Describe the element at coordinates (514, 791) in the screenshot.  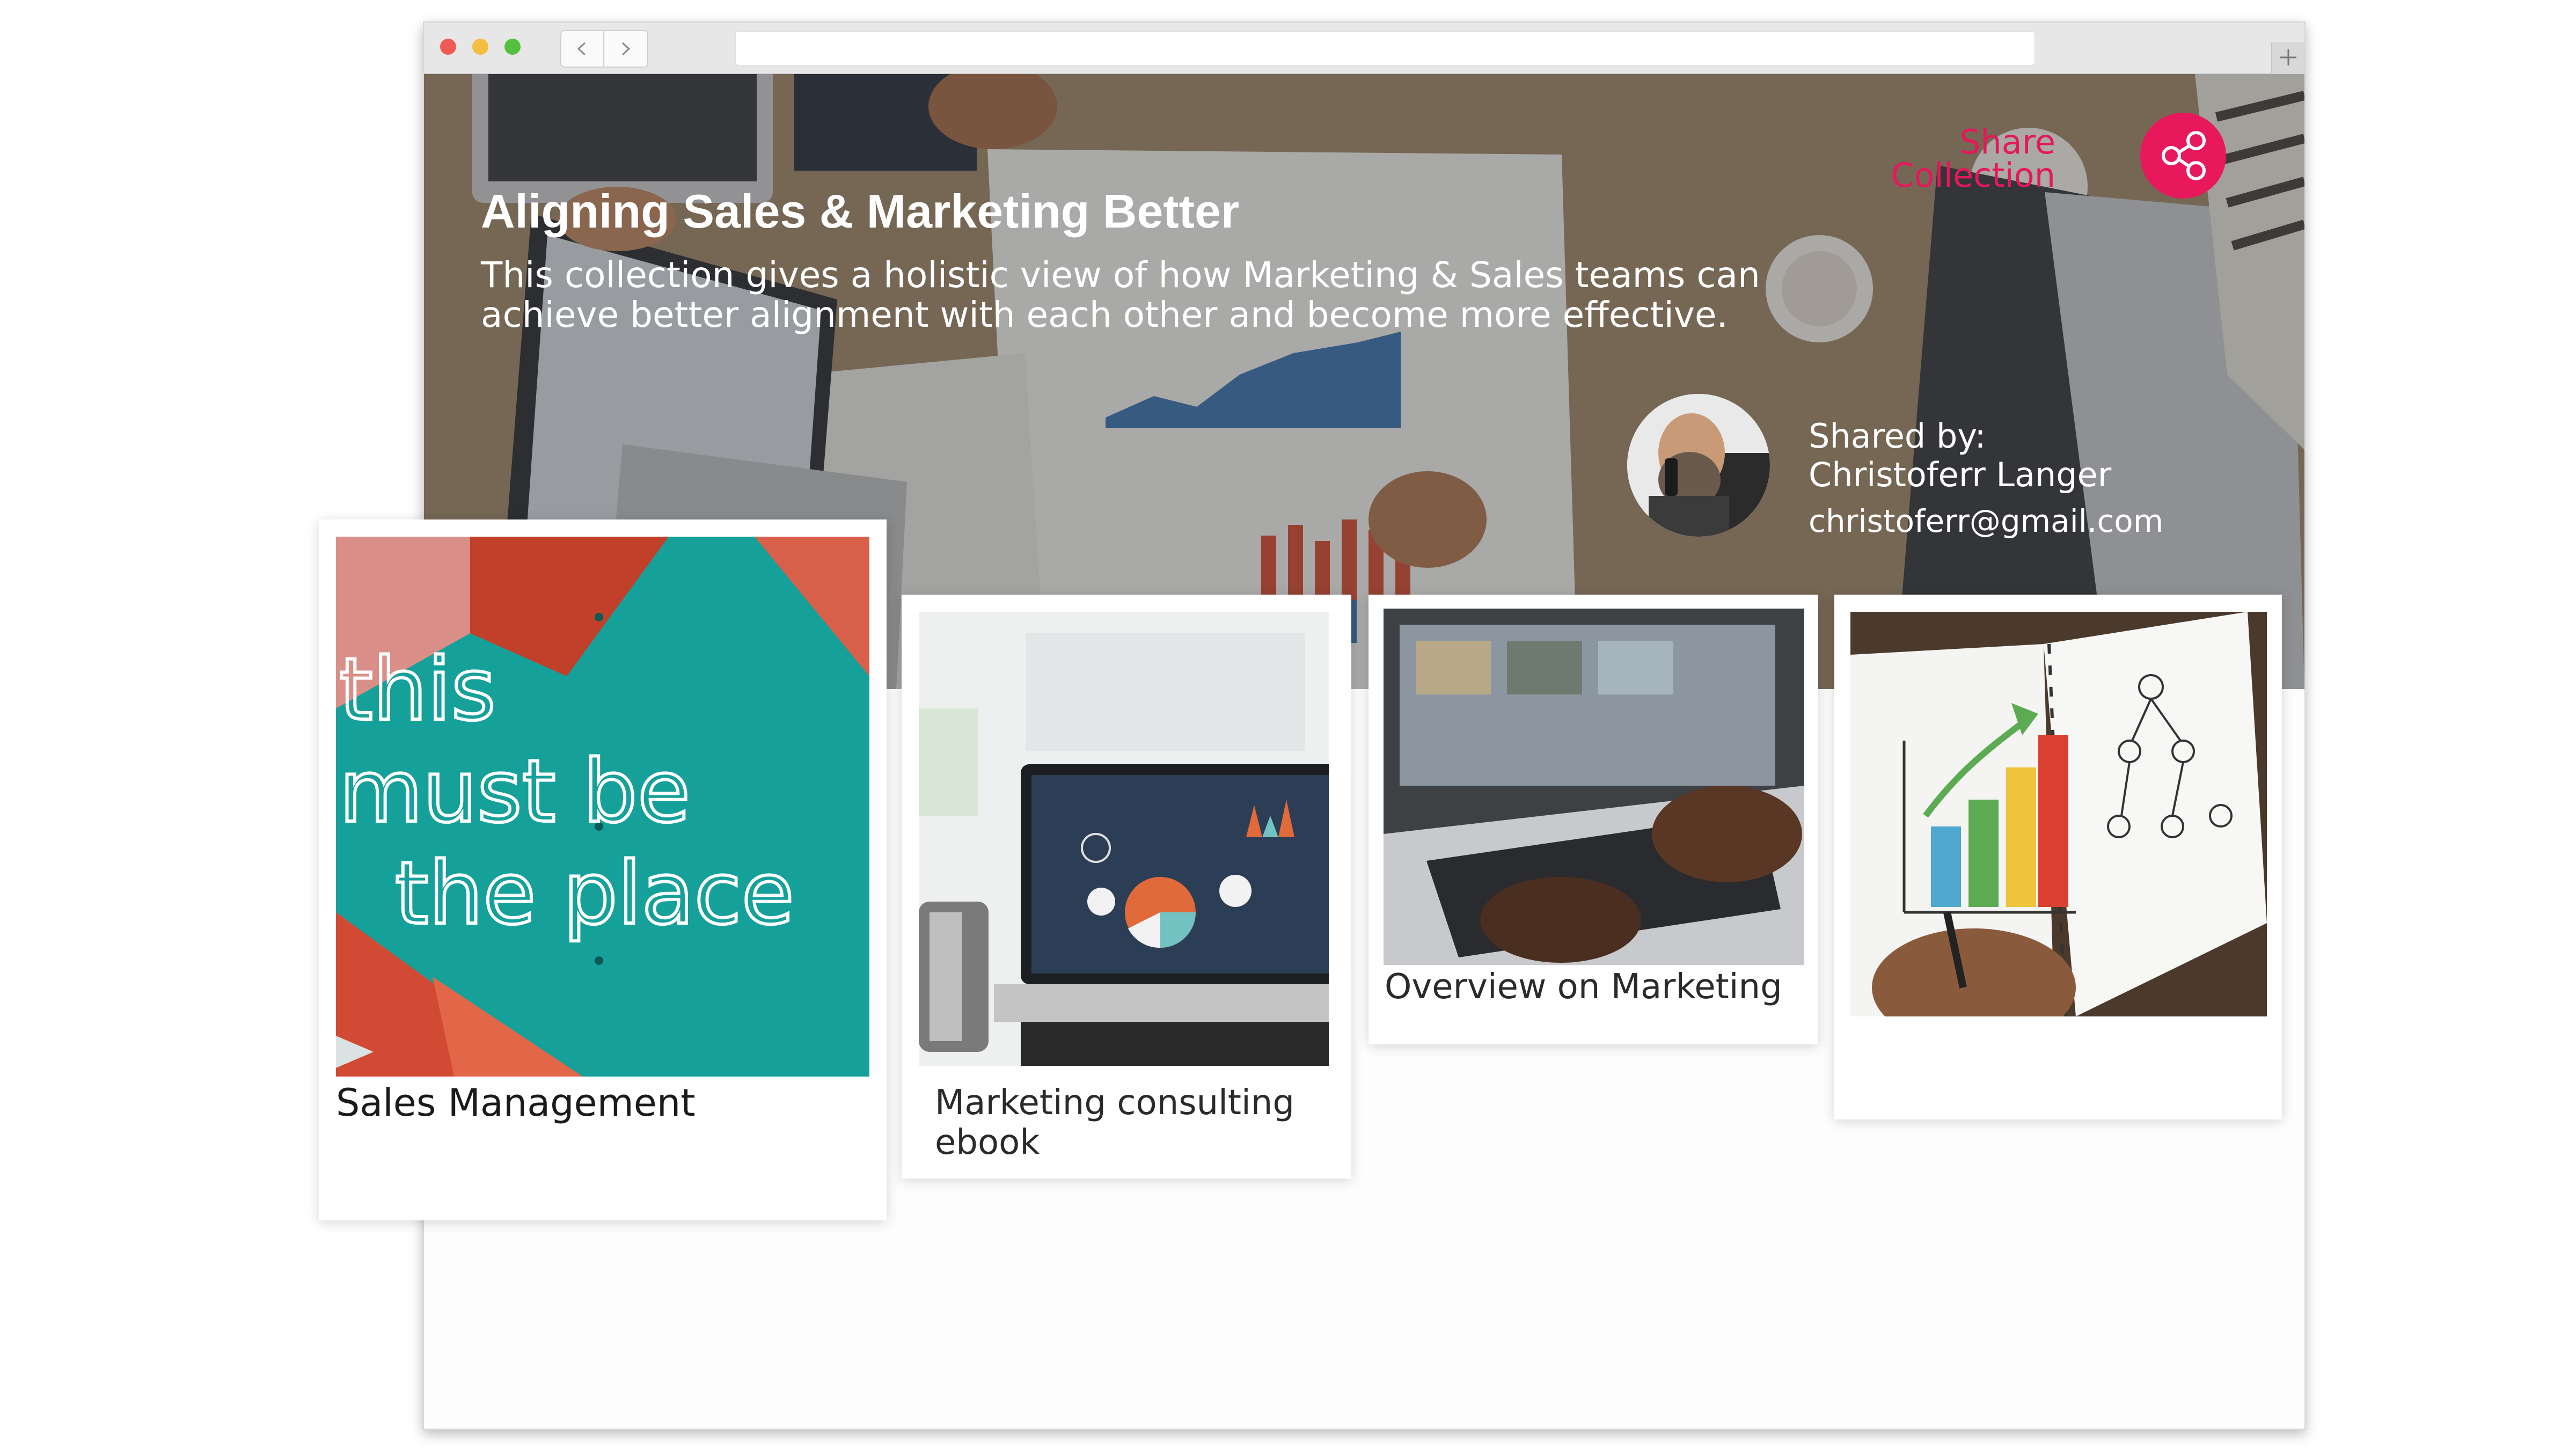
I see `neon-text-line-2: must be` at that location.